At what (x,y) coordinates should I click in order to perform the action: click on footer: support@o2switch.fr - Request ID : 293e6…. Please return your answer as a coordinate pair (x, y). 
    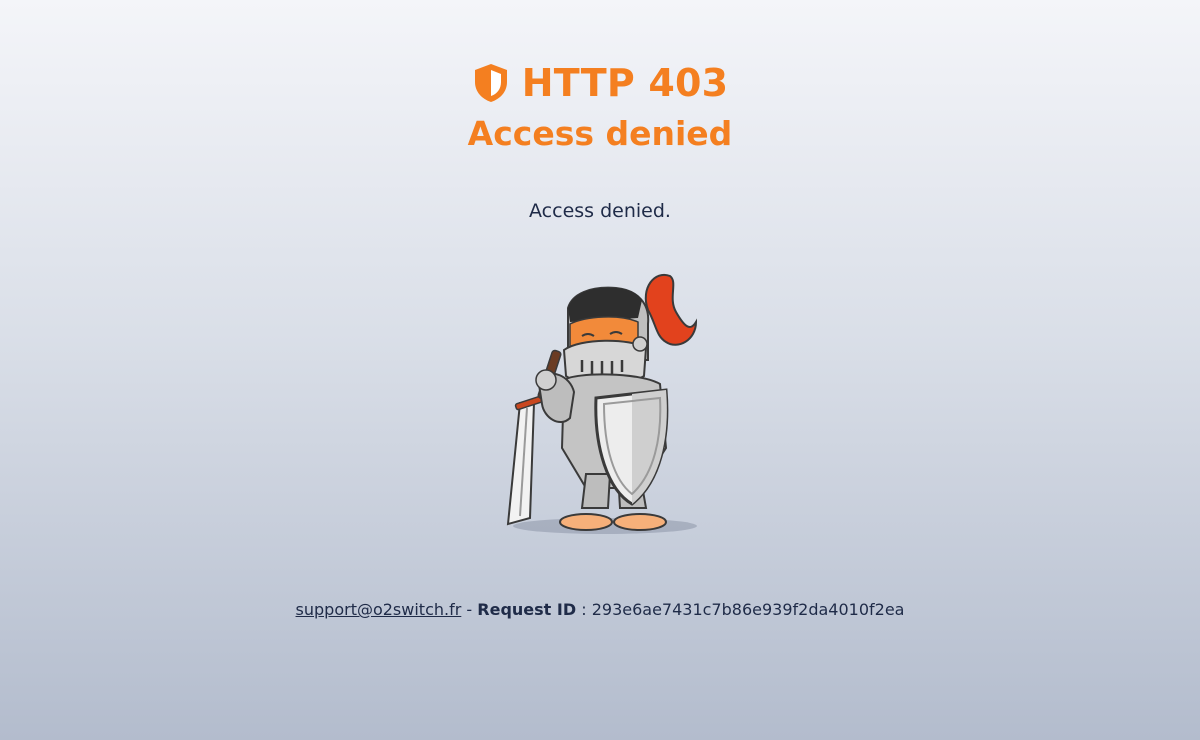
    Looking at the image, I should click on (600, 609).